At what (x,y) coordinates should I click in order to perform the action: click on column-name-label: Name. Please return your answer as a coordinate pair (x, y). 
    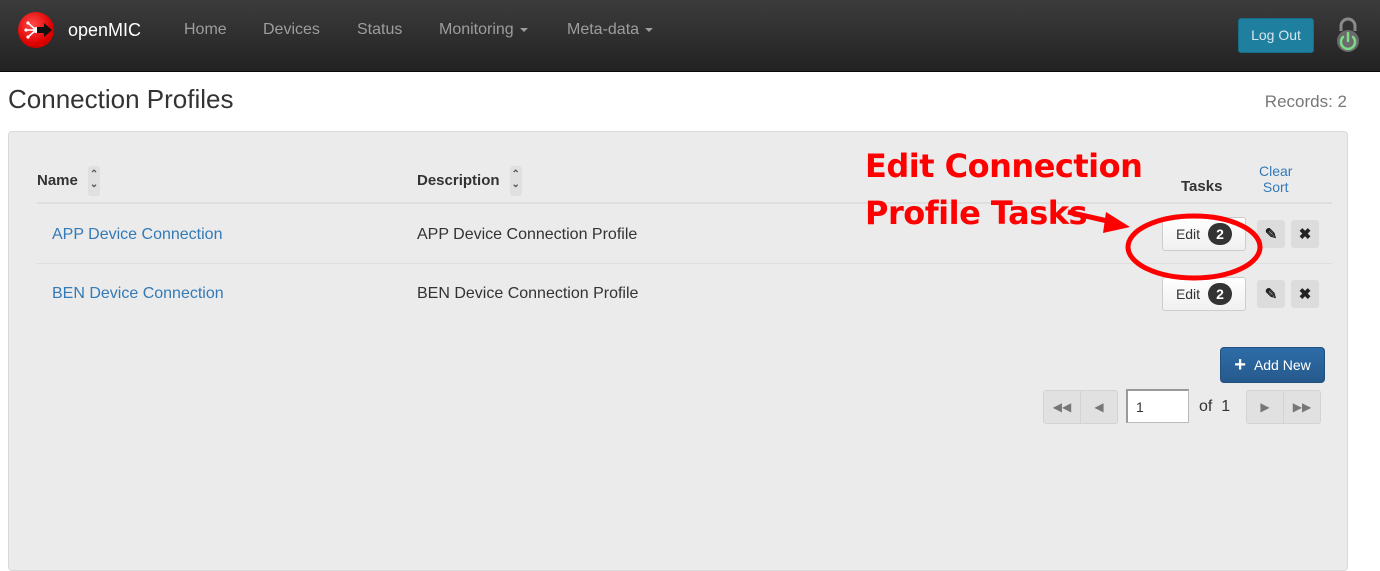
    Looking at the image, I should click on (57, 180).